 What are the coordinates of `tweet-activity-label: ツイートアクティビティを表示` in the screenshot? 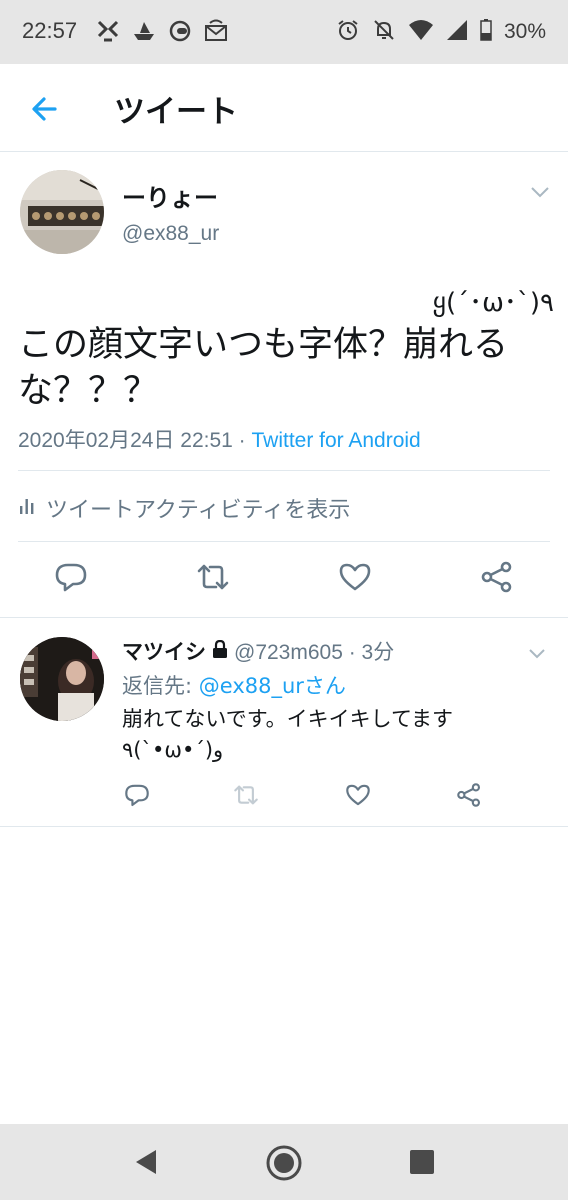 It's located at (198, 510).